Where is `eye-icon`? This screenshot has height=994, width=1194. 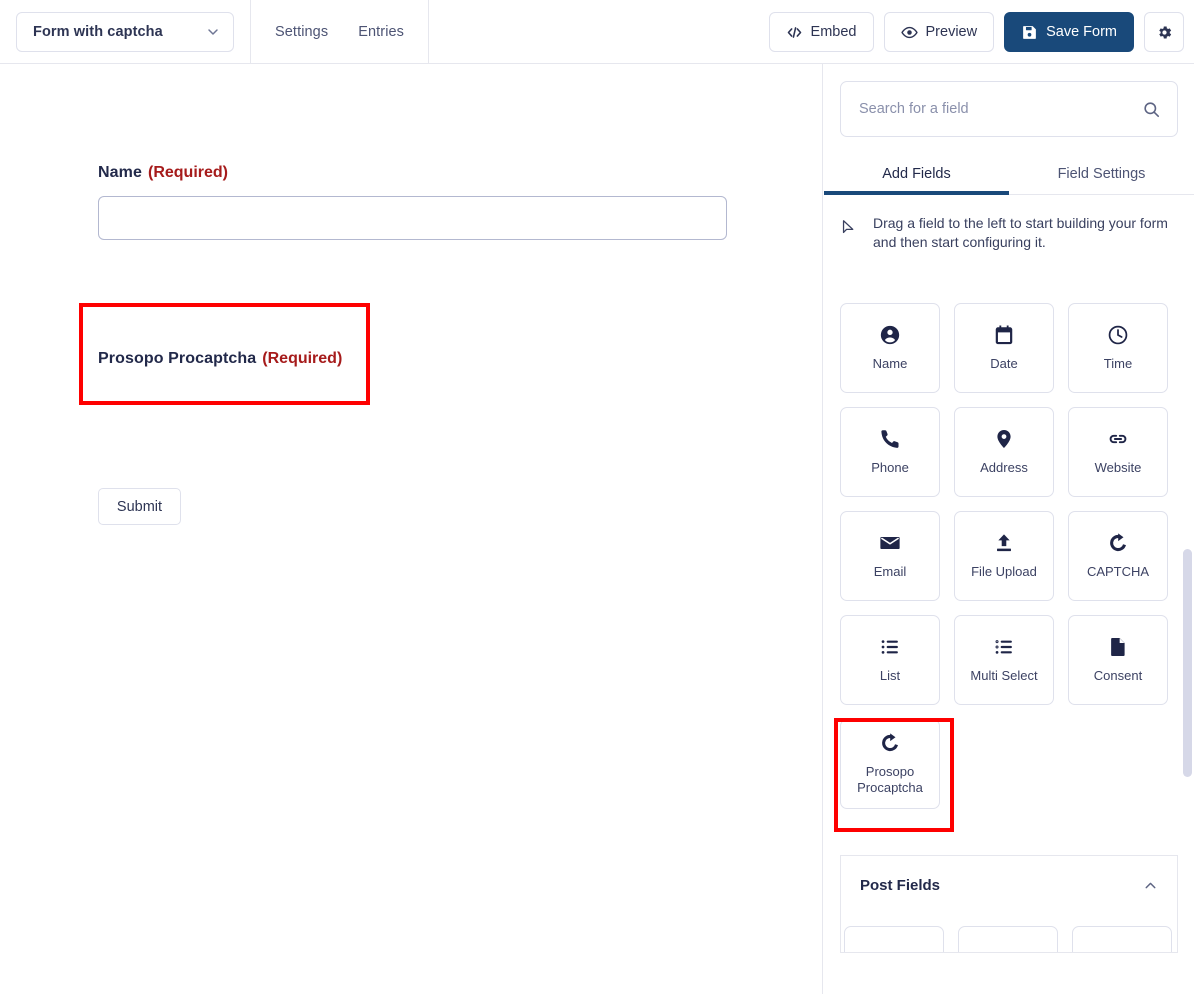 eye-icon is located at coordinates (909, 32).